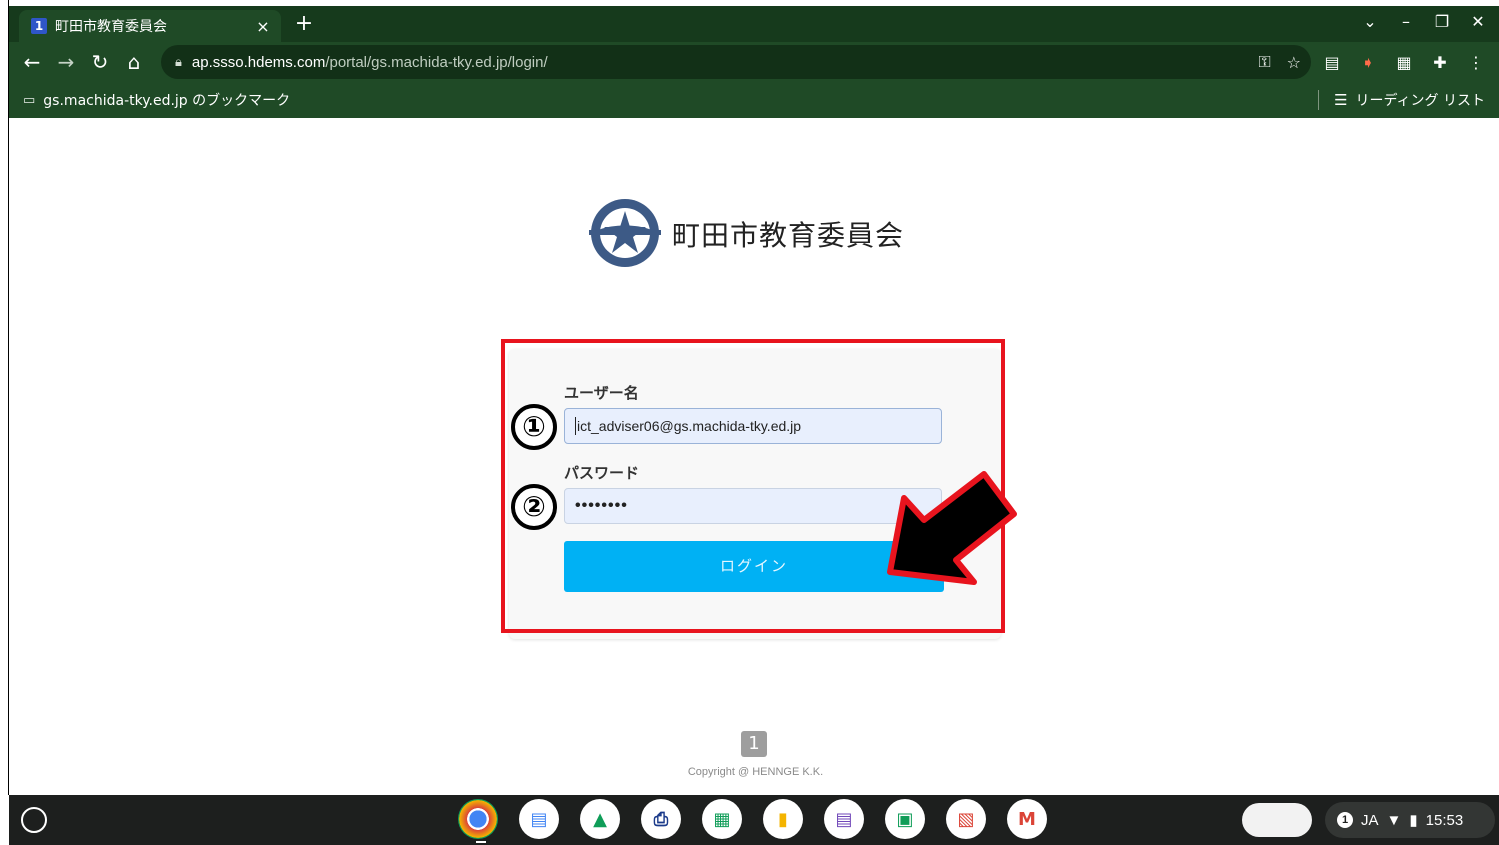 The width and height of the screenshot is (1499, 845). I want to click on step-marker-2: ②, so click(534, 507).